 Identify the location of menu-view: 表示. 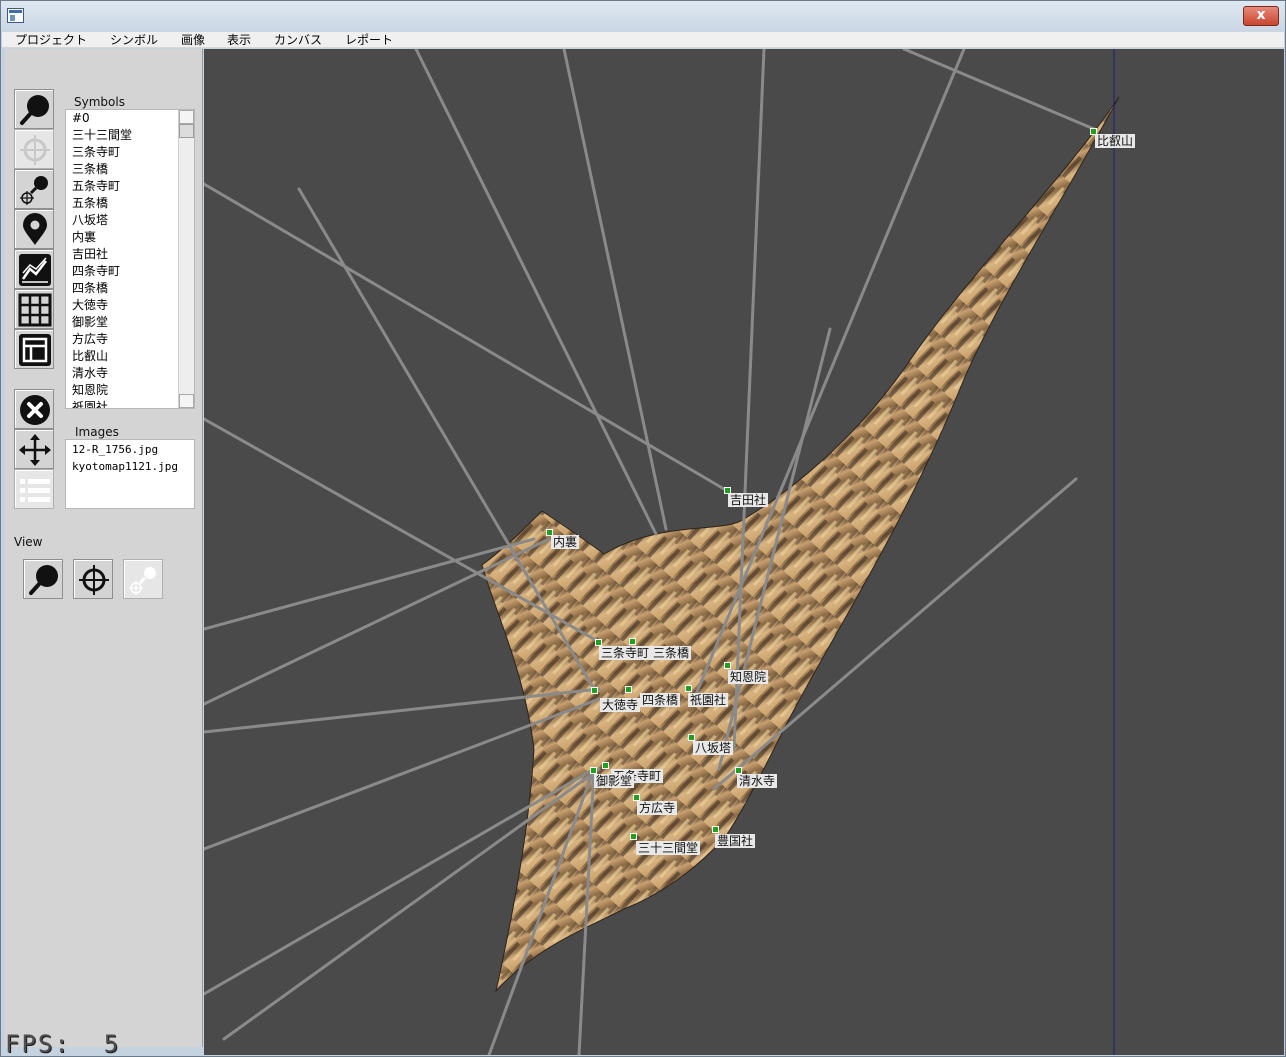
(239, 40).